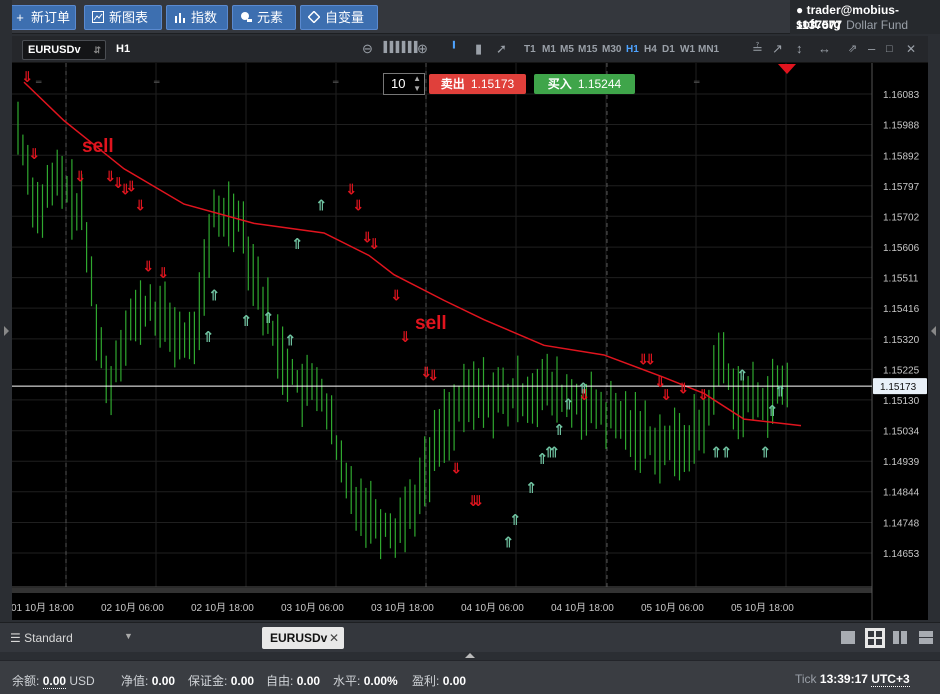  What do you see at coordinates (901, 95) in the screenshot?
I see `y-tick-label: 1.16083` at bounding box center [901, 95].